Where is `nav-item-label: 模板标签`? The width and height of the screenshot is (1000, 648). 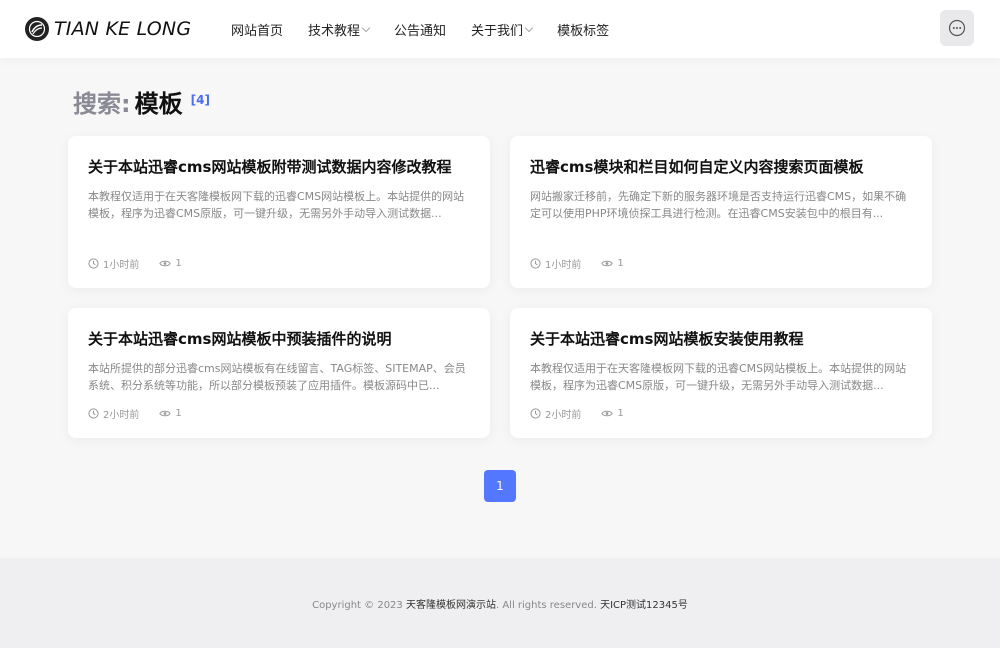
nav-item-label: 模板标签 is located at coordinates (583, 31).